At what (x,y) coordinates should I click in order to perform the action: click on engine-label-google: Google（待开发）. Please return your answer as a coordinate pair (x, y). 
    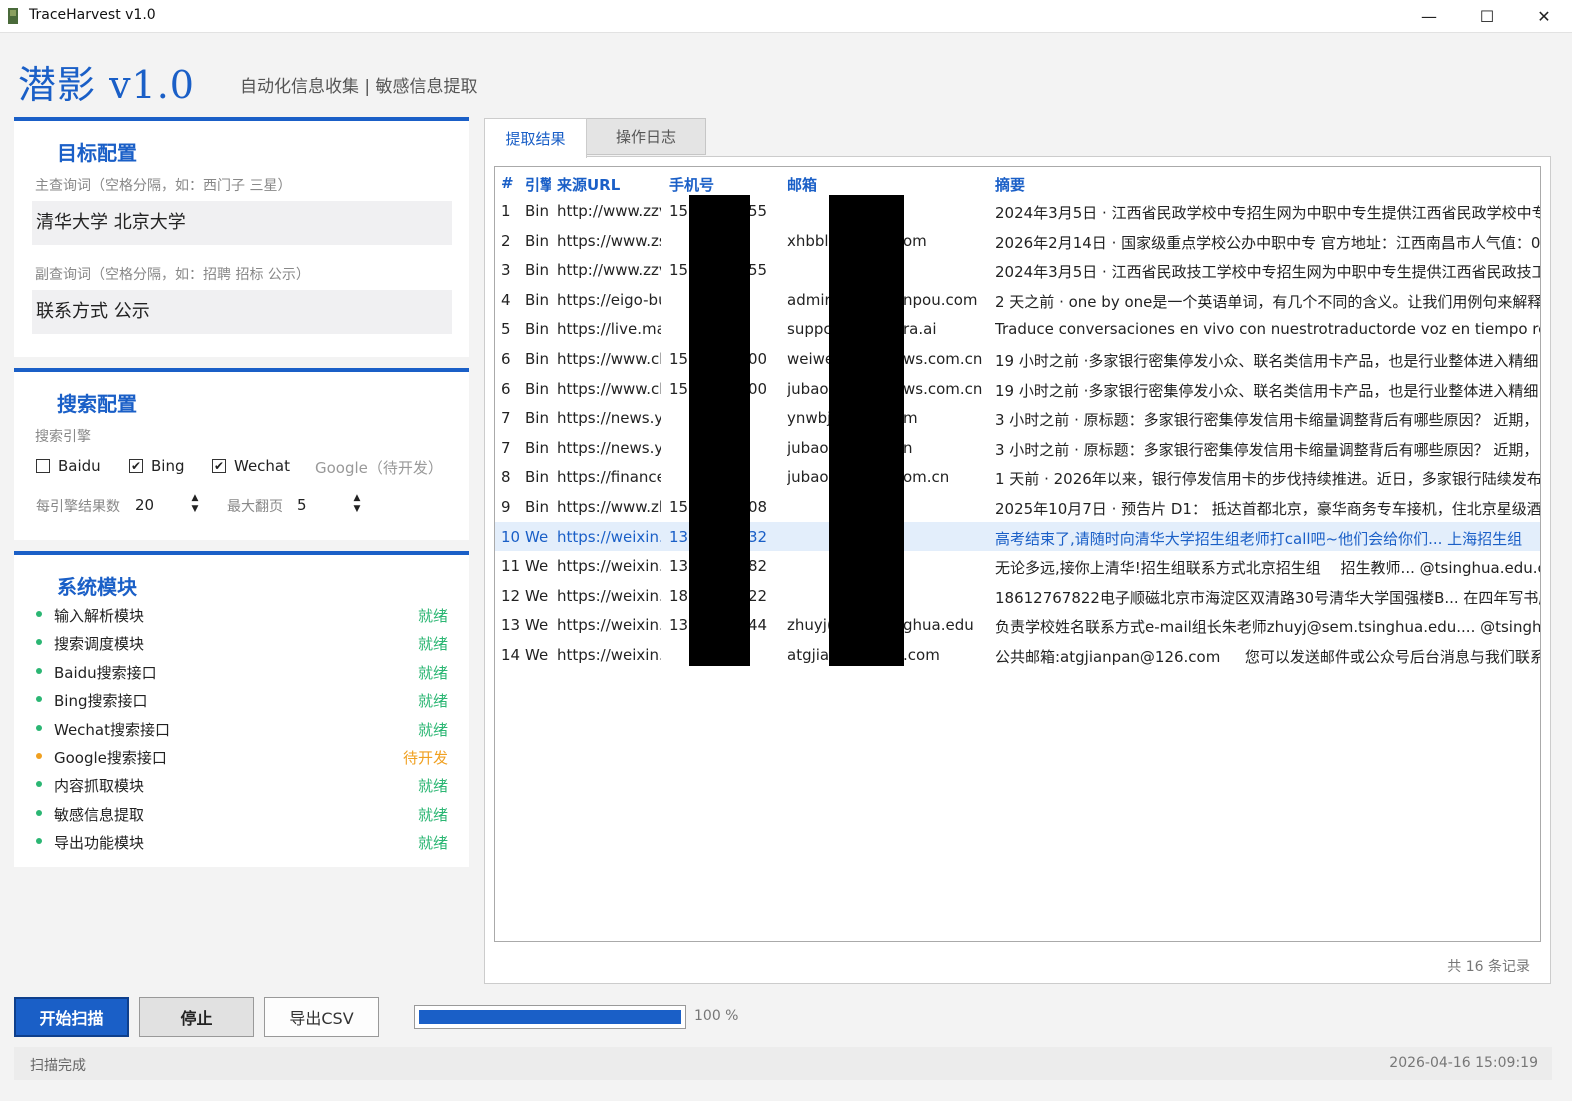
    Looking at the image, I should click on (379, 468).